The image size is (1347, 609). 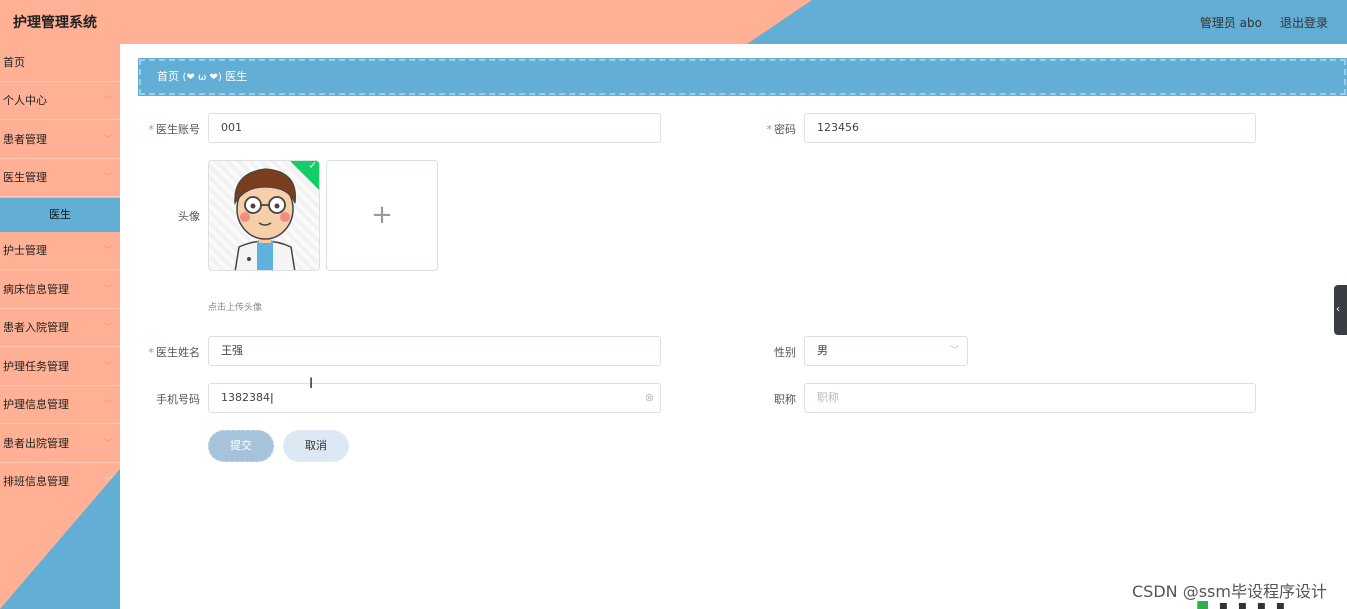 What do you see at coordinates (1271, 604) in the screenshot?
I see `taskbar-icons: ■ ▪ ▪ ▪ ▪` at bounding box center [1271, 604].